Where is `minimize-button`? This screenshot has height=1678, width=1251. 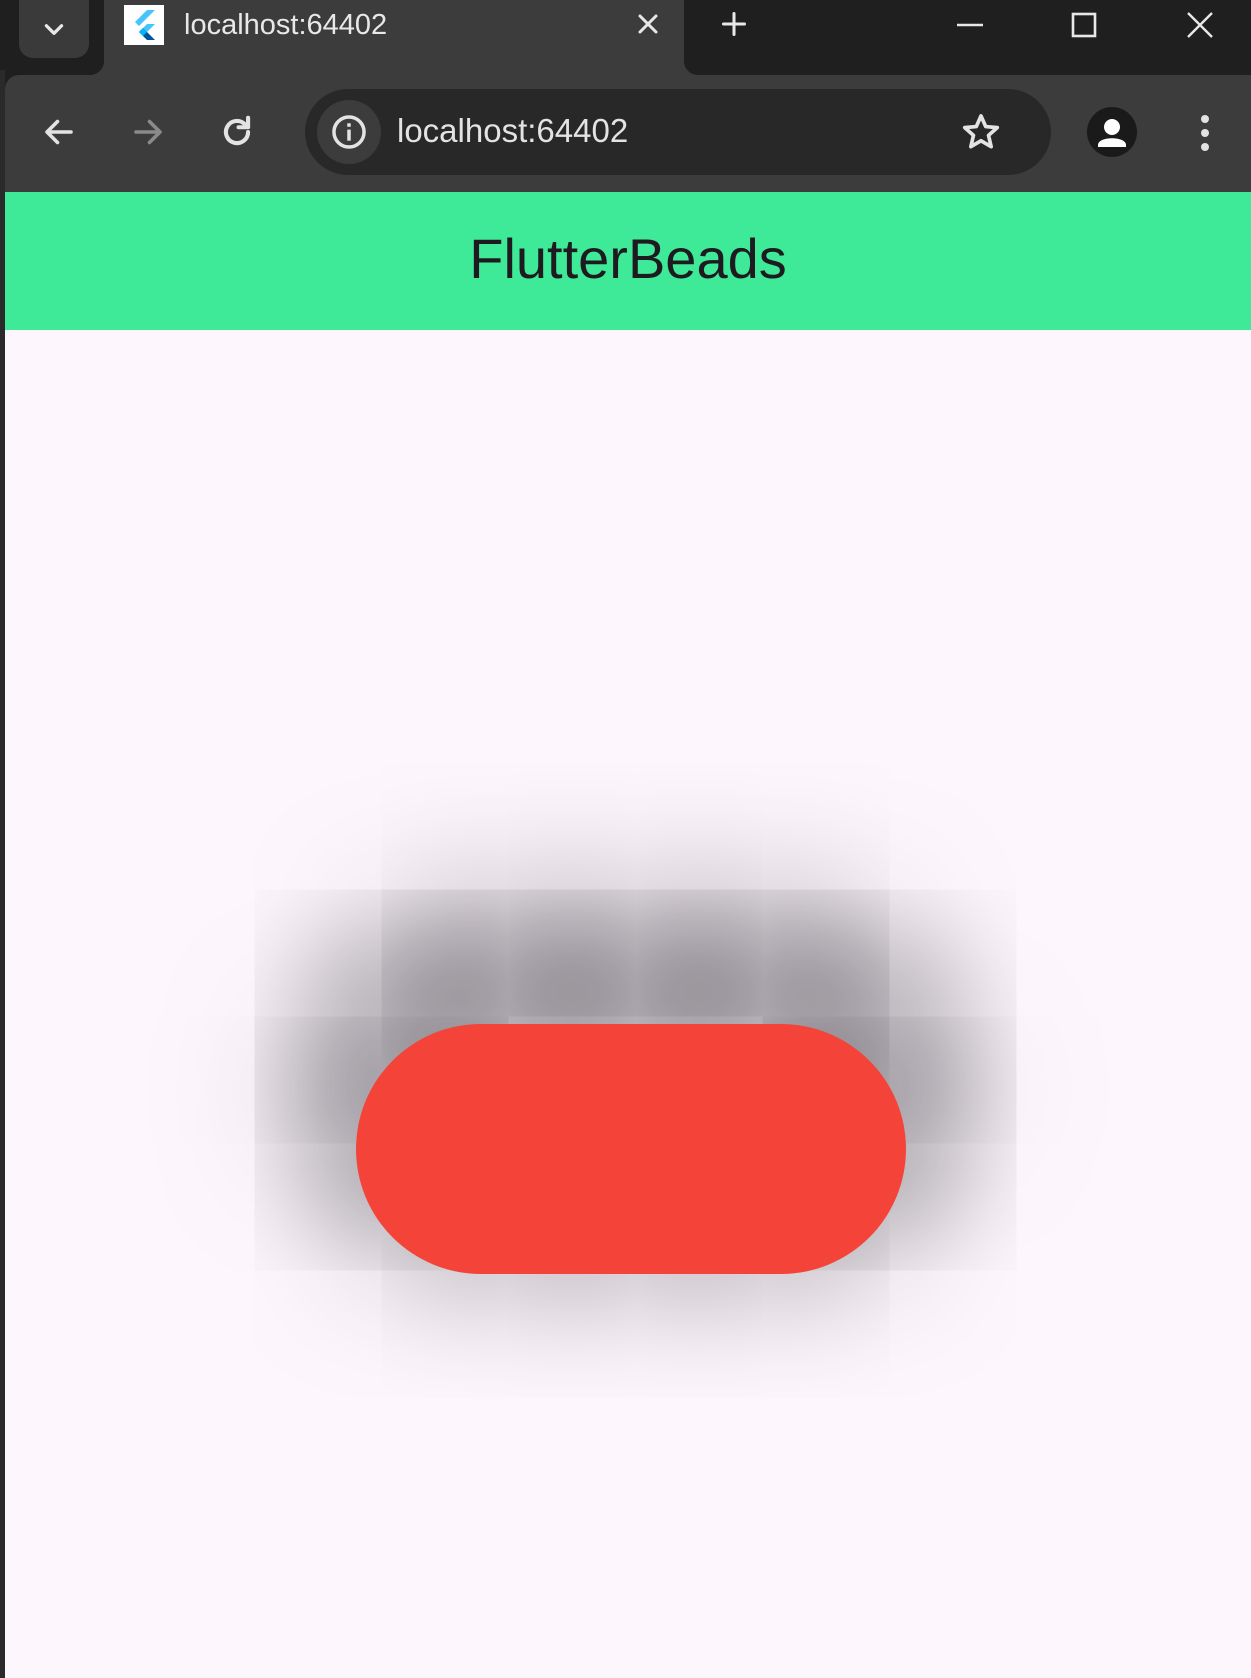 minimize-button is located at coordinates (970, 25).